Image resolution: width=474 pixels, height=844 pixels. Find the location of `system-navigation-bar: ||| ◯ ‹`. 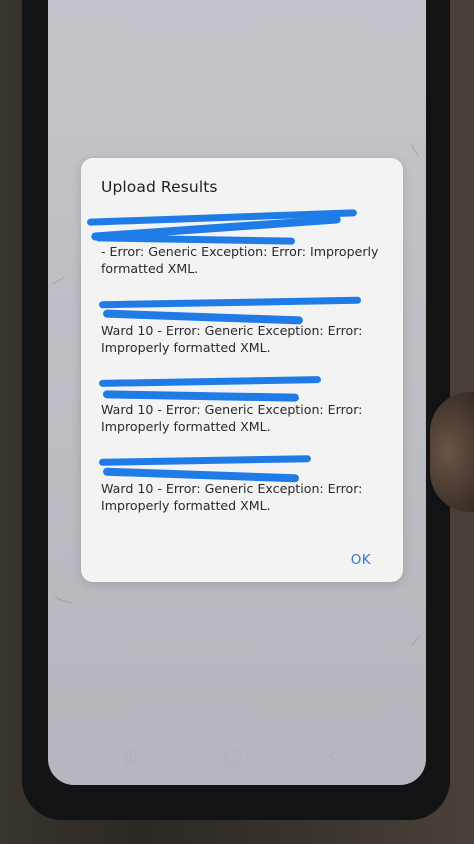

system-navigation-bar: ||| ◯ ‹ is located at coordinates (237, 759).